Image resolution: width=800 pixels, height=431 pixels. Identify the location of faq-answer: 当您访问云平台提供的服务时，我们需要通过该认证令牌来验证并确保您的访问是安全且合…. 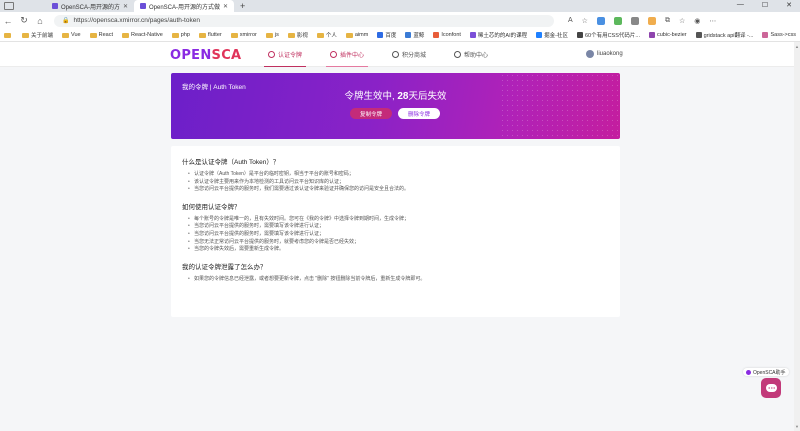
(398, 190).